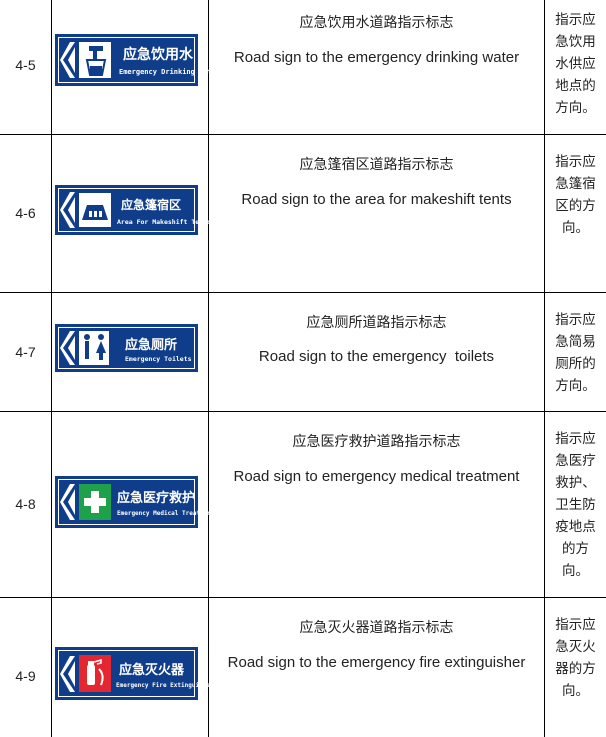 The height and width of the screenshot is (737, 606). Describe the element at coordinates (25, 352) in the screenshot. I see `row-number: 4-7` at that location.